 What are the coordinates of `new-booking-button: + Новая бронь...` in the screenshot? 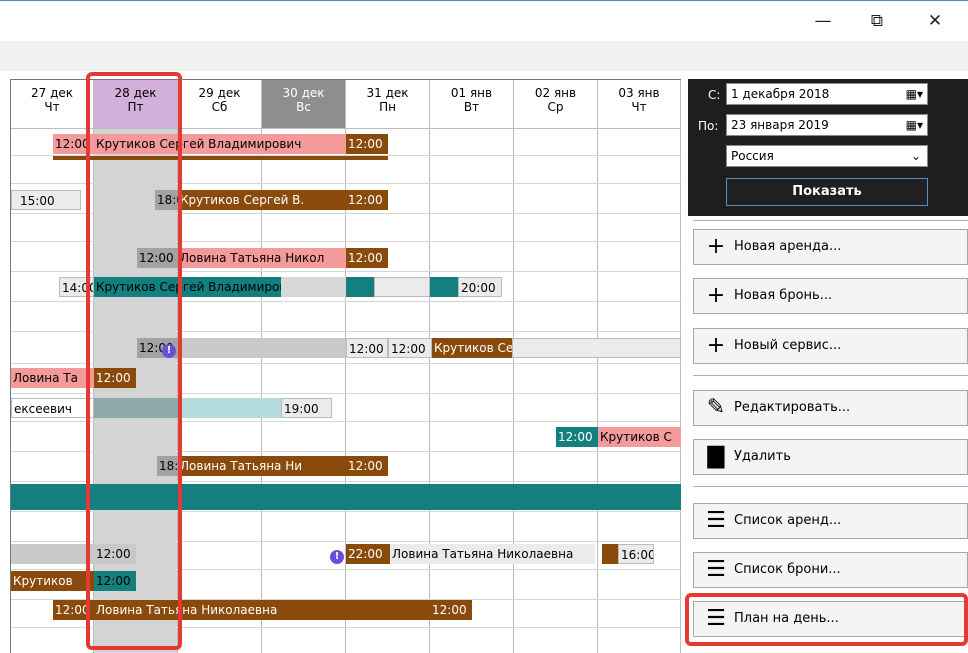 It's located at (830, 296).